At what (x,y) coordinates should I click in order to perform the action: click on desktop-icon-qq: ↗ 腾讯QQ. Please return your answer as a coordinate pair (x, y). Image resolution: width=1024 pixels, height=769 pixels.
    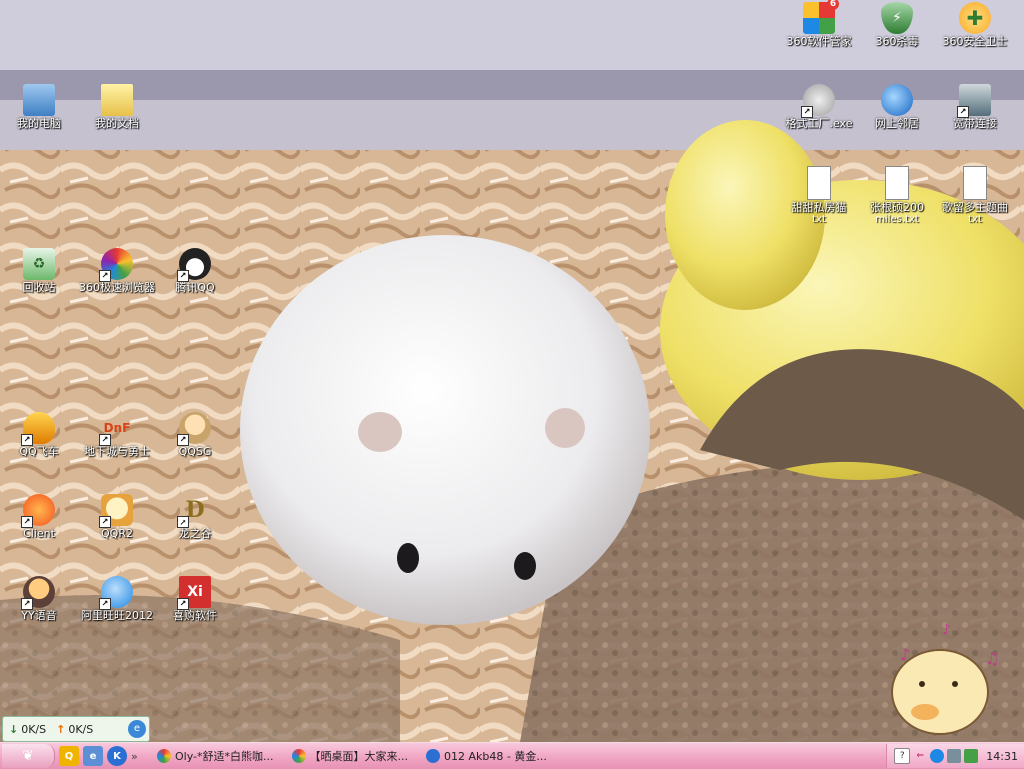
    Looking at the image, I should click on (195, 271).